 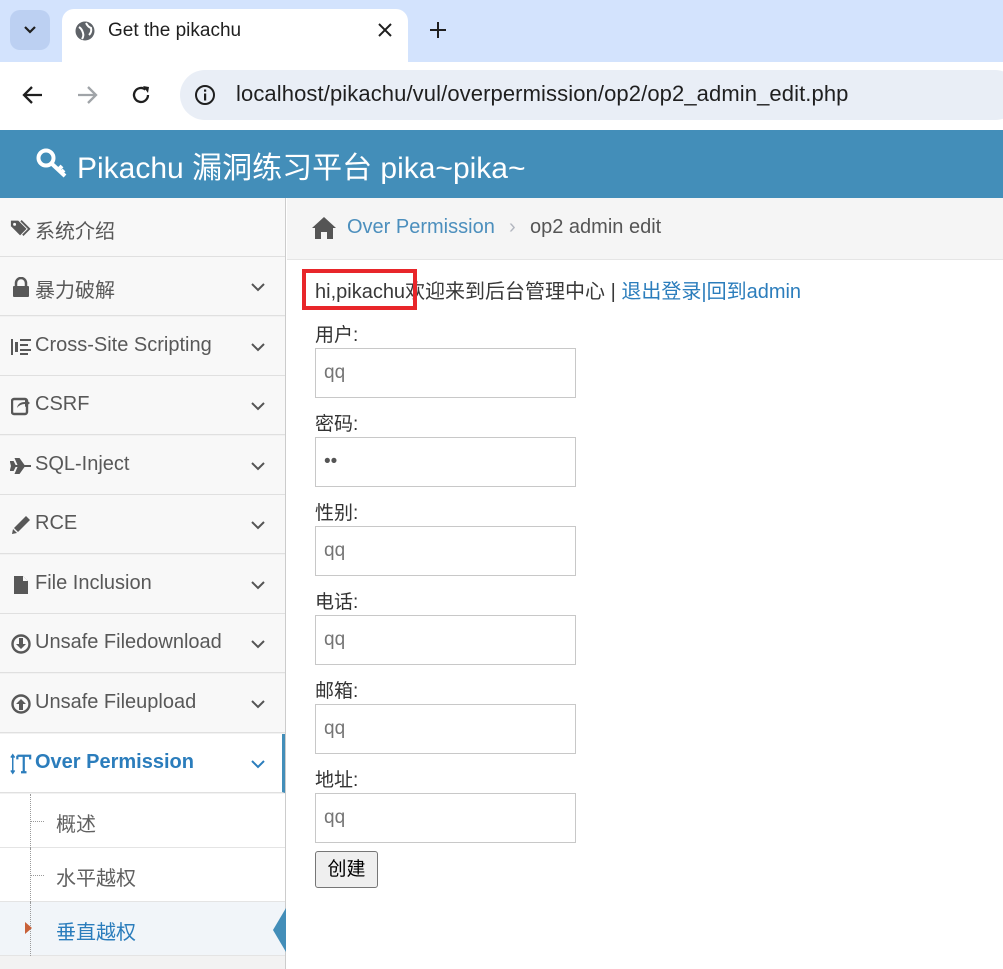 I want to click on sidebar-item-label: File Inclusion, so click(x=93, y=583).